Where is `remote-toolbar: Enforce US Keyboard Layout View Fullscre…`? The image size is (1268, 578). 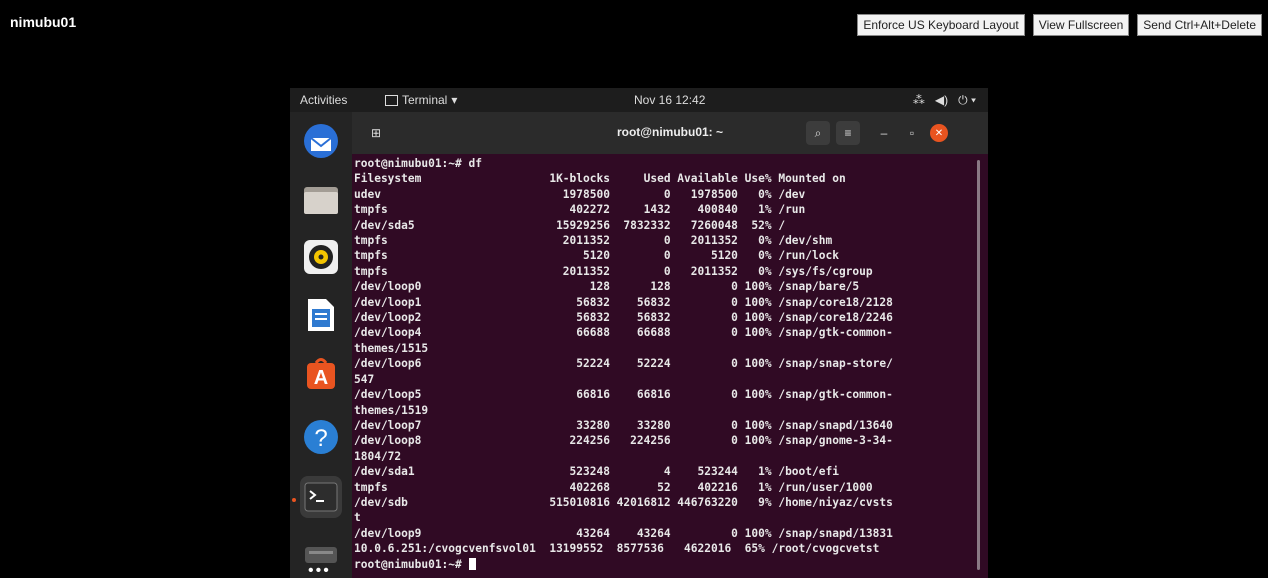
remote-toolbar: Enforce US Keyboard Layout View Fullscre… is located at coordinates (1059, 25).